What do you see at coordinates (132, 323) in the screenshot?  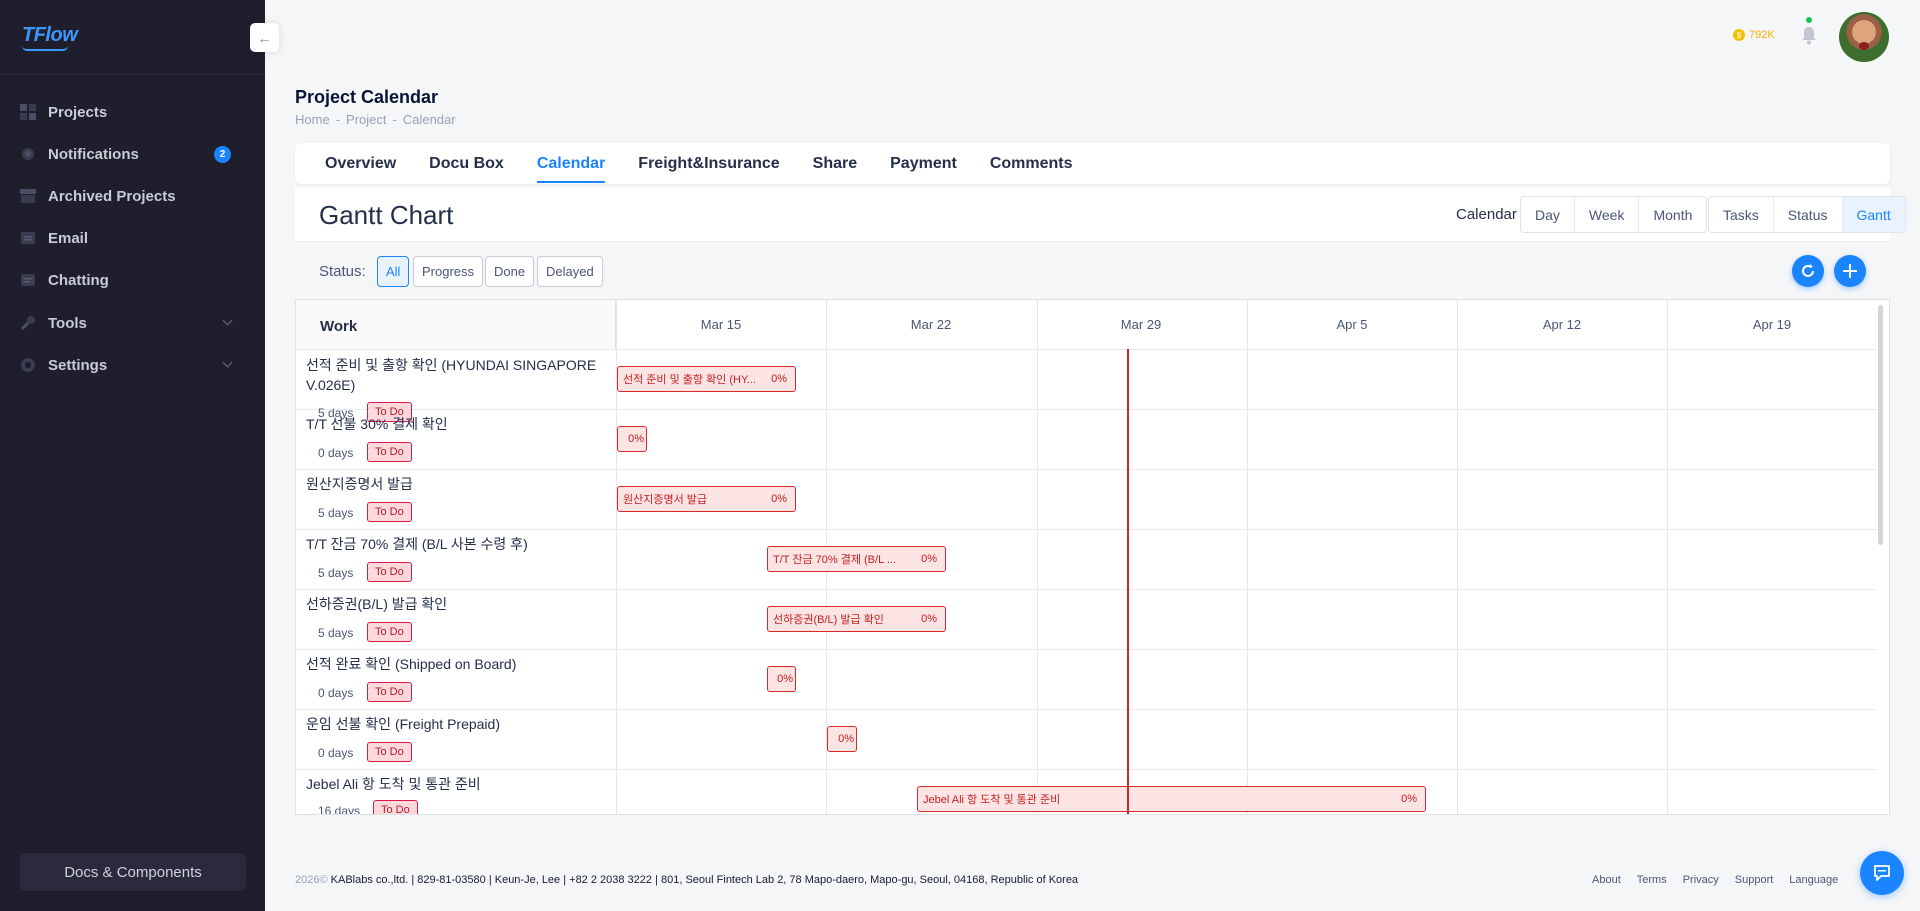 I see `sidebar-item-tools: Tools` at bounding box center [132, 323].